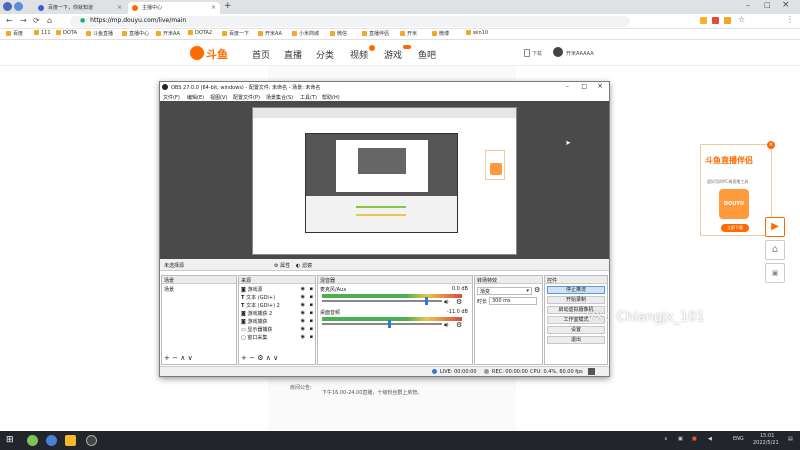 Image resolution: width=800 pixels, height=450 pixels. Describe the element at coordinates (42, 33) in the screenshot. I see `bookmark-item: 111` at that location.